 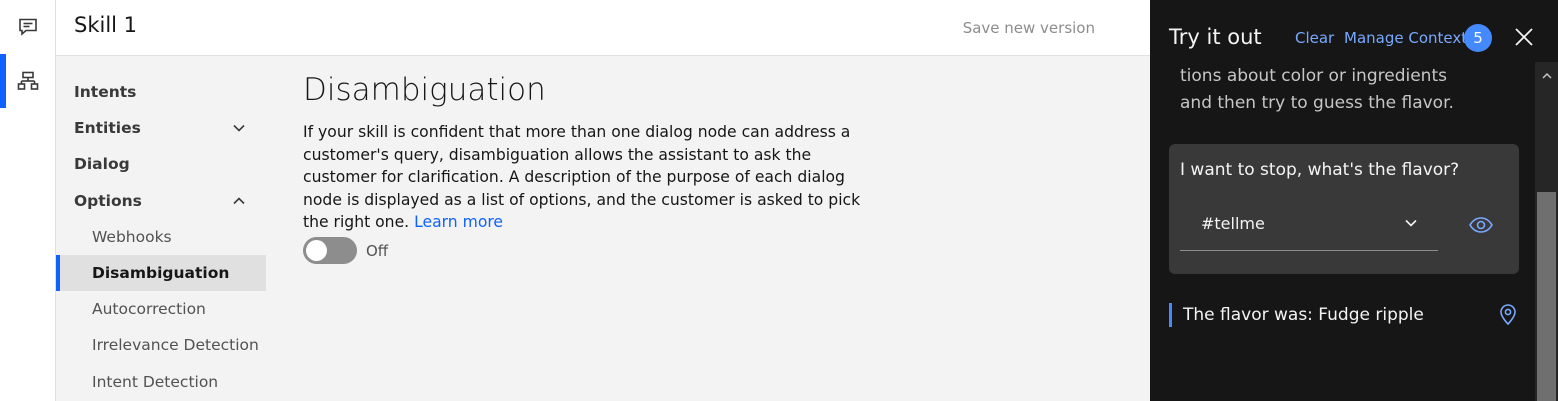 What do you see at coordinates (424, 90) in the screenshot?
I see `page-title: Disambiguation` at bounding box center [424, 90].